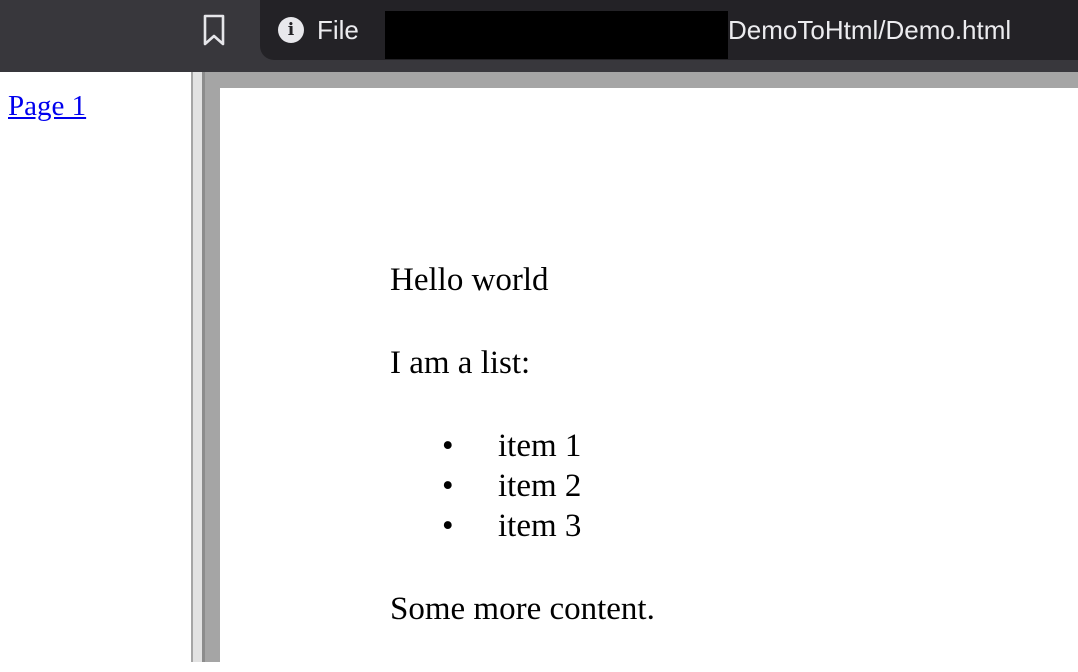 This screenshot has height=672, width=1078. Describe the element at coordinates (556, 35) in the screenshot. I see `redacted-url-segment` at that location.